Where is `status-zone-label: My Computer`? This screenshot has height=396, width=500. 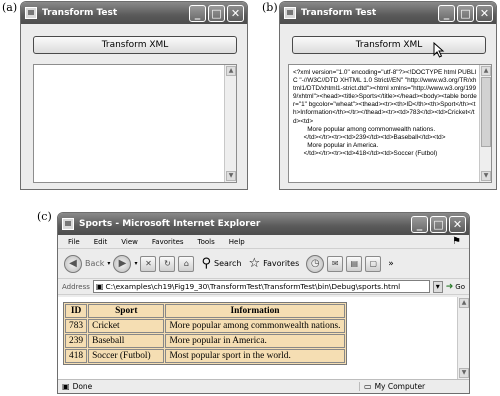 status-zone-label: My Computer is located at coordinates (400, 386).